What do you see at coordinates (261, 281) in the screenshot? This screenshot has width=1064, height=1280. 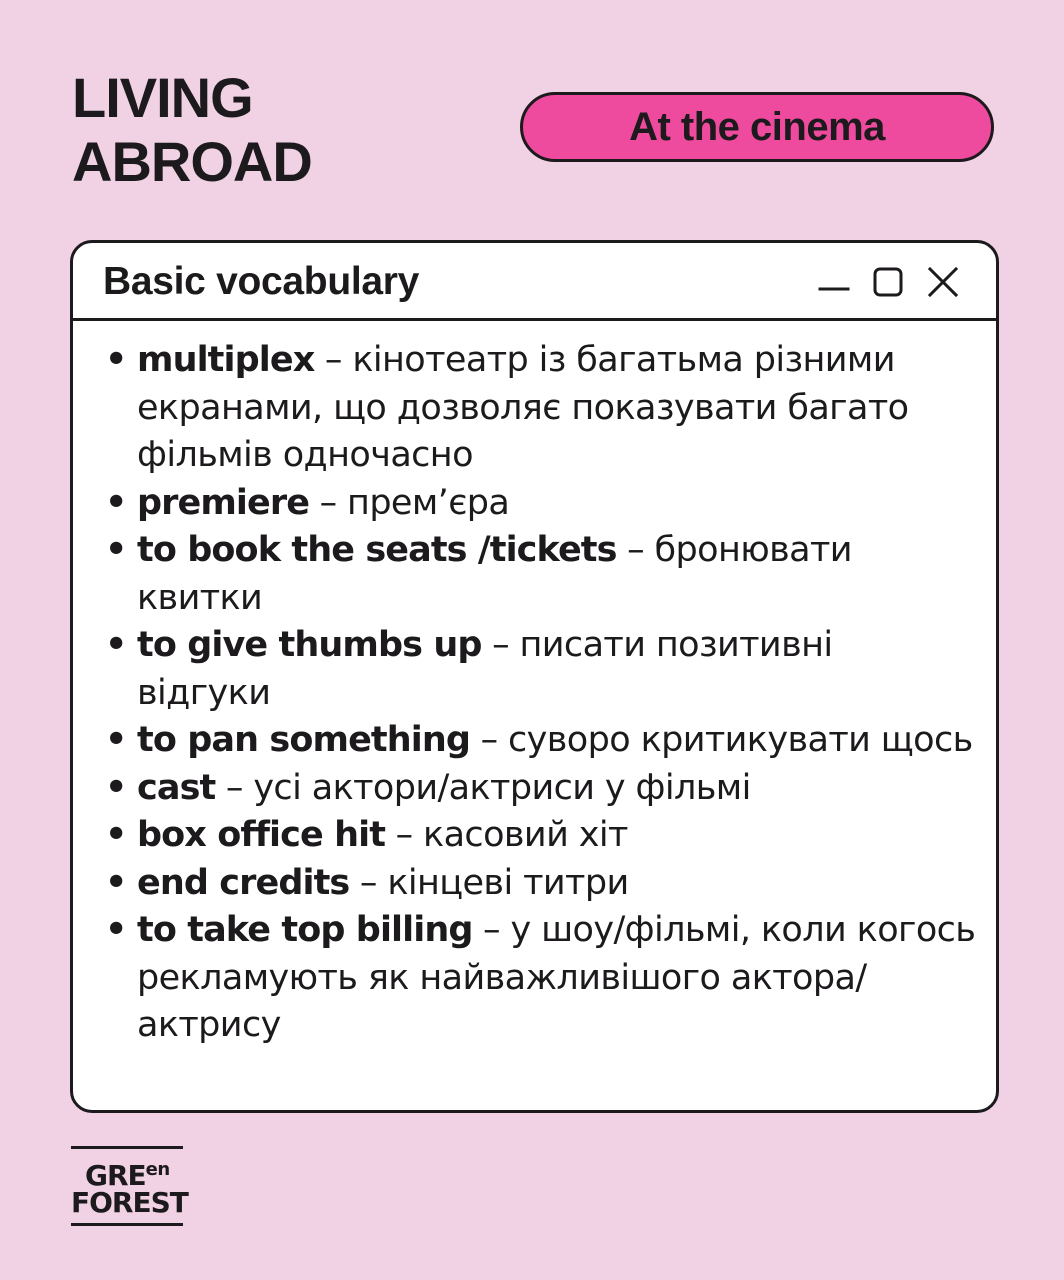 I see `window-title: Basic vocabulary` at bounding box center [261, 281].